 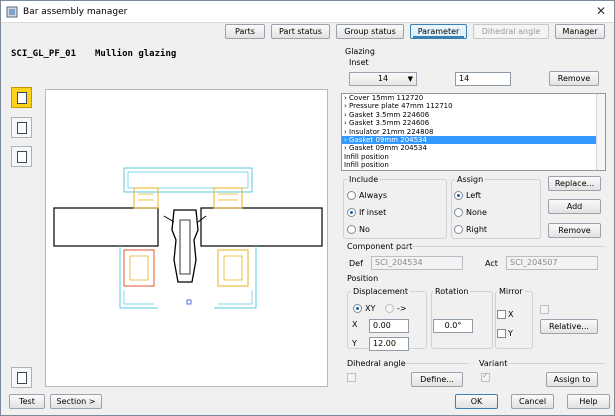 I want to click on xy-radio, so click(x=357, y=308).